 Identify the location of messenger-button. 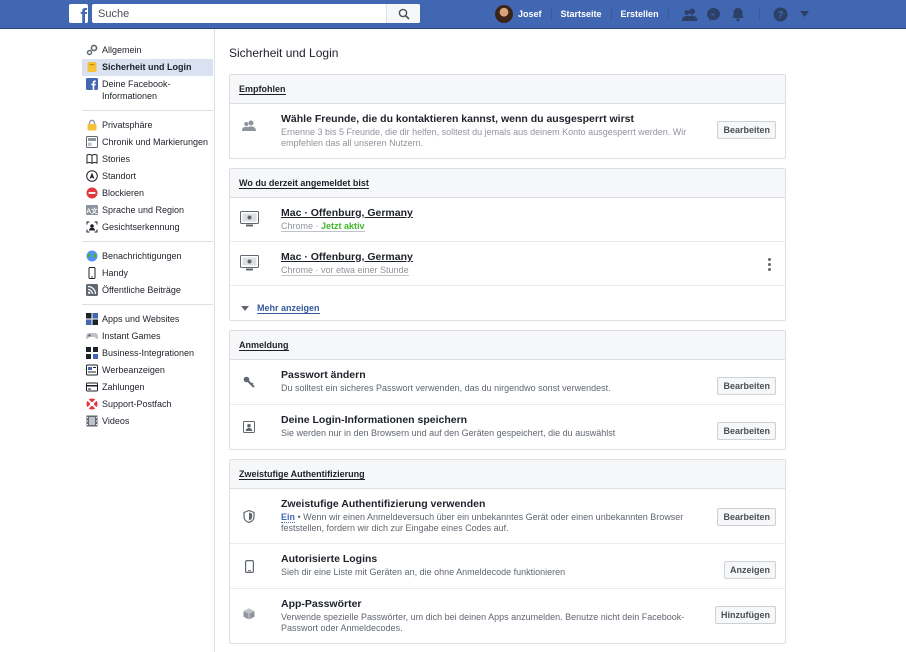
(714, 14).